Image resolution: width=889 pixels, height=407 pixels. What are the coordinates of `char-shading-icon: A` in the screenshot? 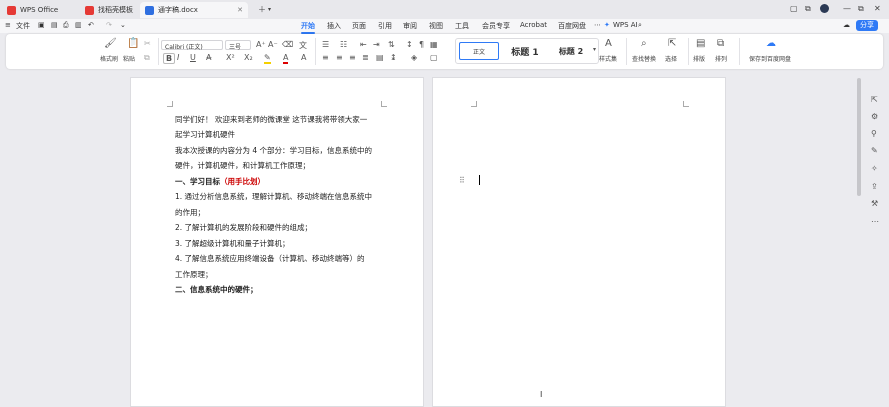 It's located at (303, 57).